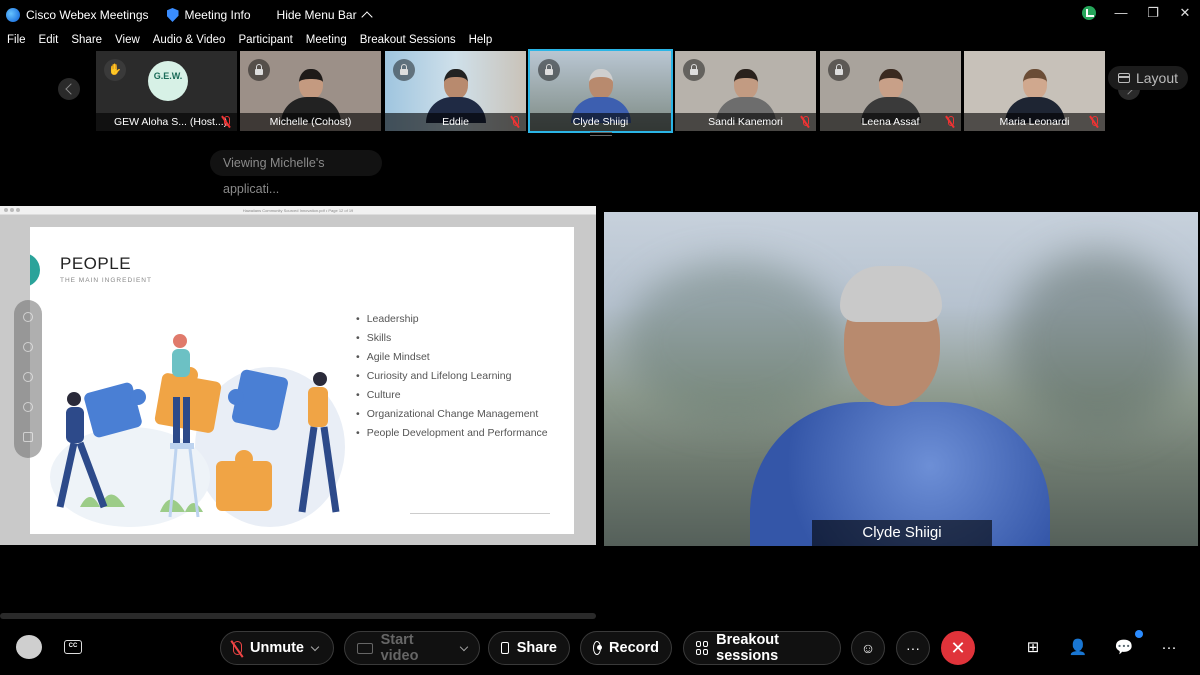 The height and width of the screenshot is (675, 1200). I want to click on chevron-up-icon, so click(366, 17).